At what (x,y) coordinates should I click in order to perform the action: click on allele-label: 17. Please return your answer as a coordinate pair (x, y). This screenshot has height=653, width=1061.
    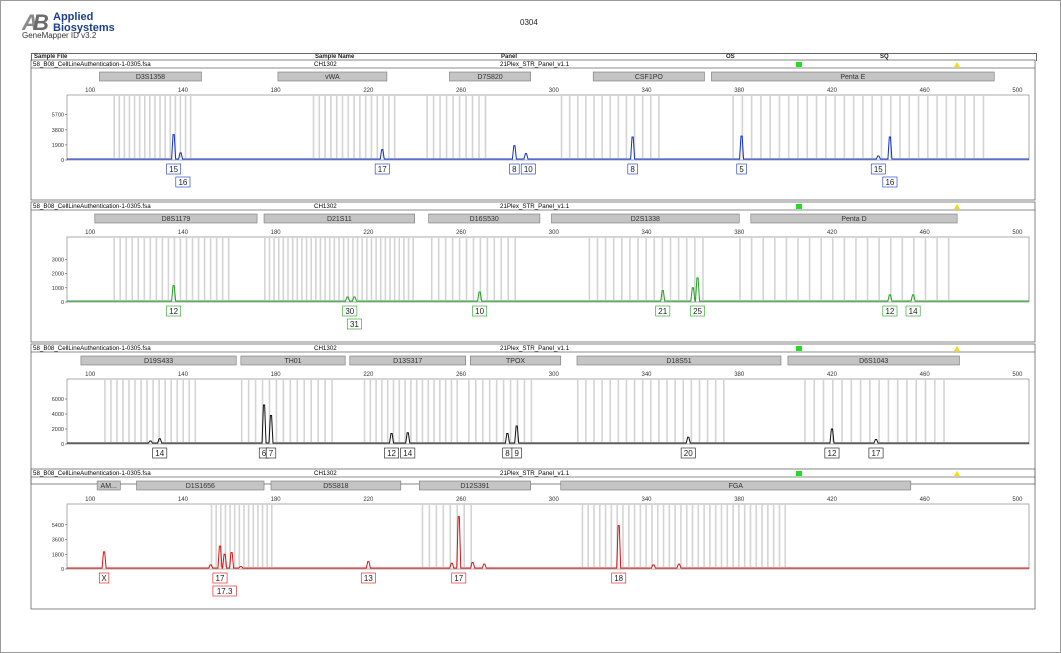
    Looking at the image, I should click on (220, 578).